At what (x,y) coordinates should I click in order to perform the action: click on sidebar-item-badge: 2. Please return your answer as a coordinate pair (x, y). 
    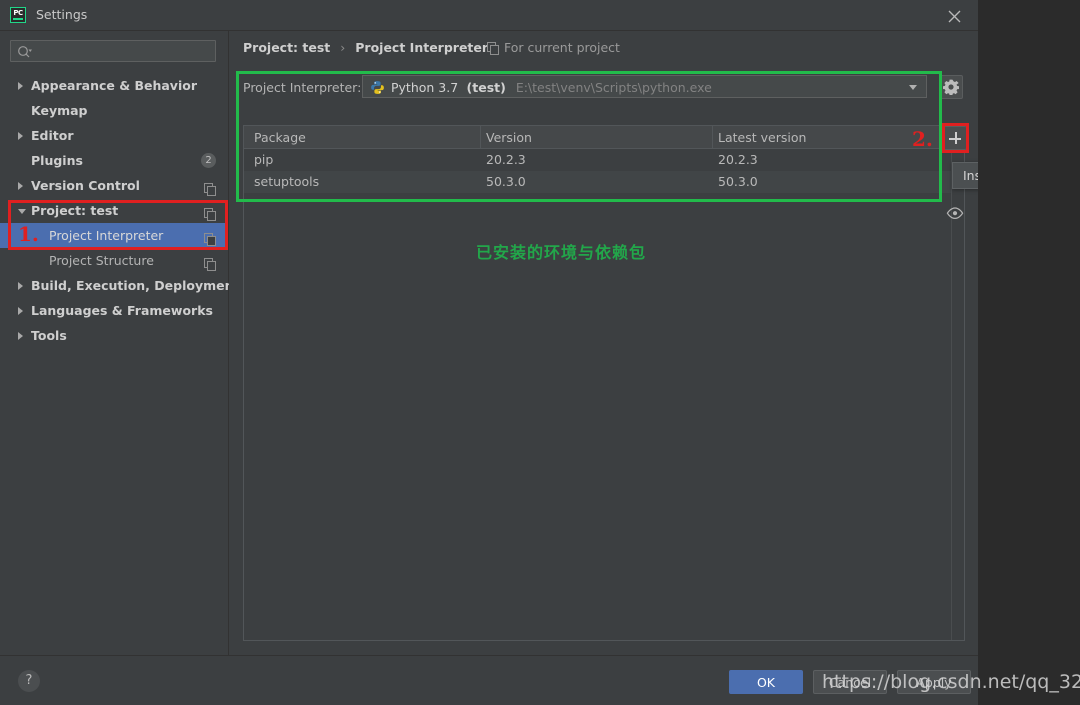
    Looking at the image, I should click on (208, 160).